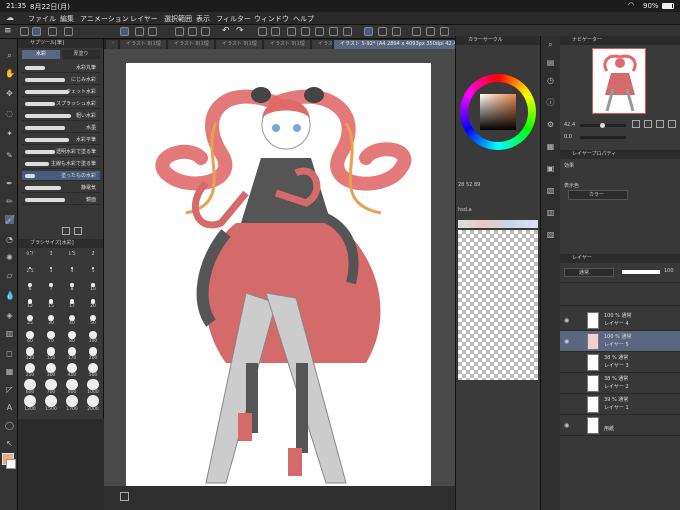 This screenshot has width=680, height=510. What do you see at coordinates (9, 353) in the screenshot?
I see `figure-icon: ◻` at bounding box center [9, 353].